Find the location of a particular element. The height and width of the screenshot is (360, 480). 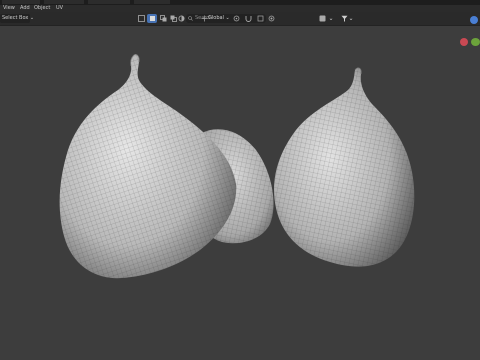

menu-view: View is located at coordinates (9, 8).